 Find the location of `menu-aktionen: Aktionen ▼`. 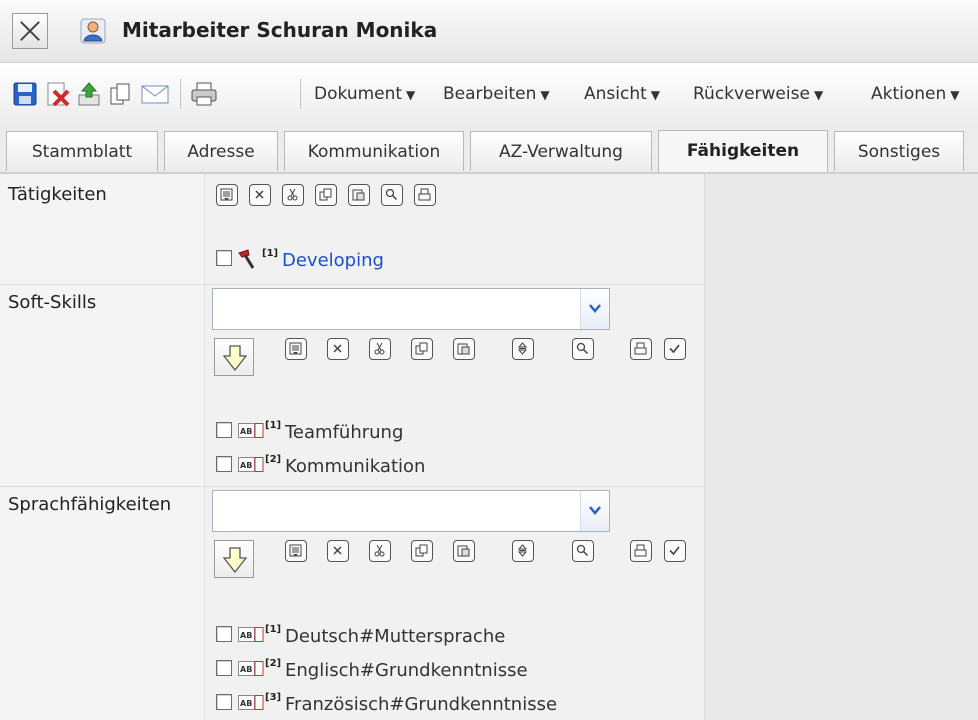

menu-aktionen: Aktionen ▼ is located at coordinates (915, 94).